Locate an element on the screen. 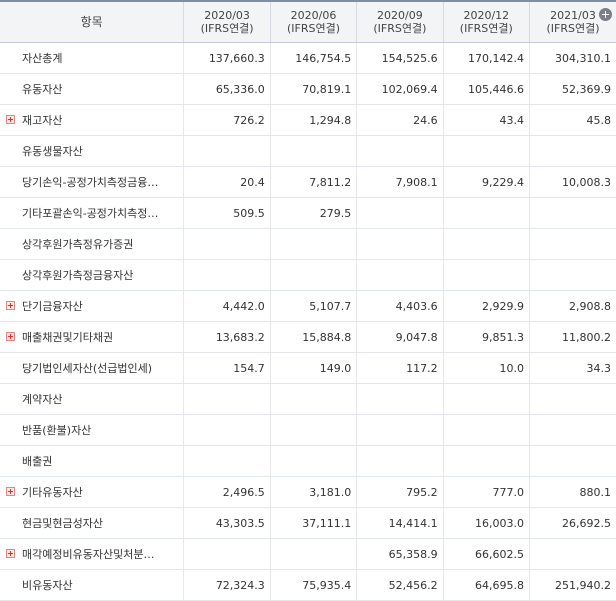  table-row: 상각후원가측정금융자산 is located at coordinates (308, 275).